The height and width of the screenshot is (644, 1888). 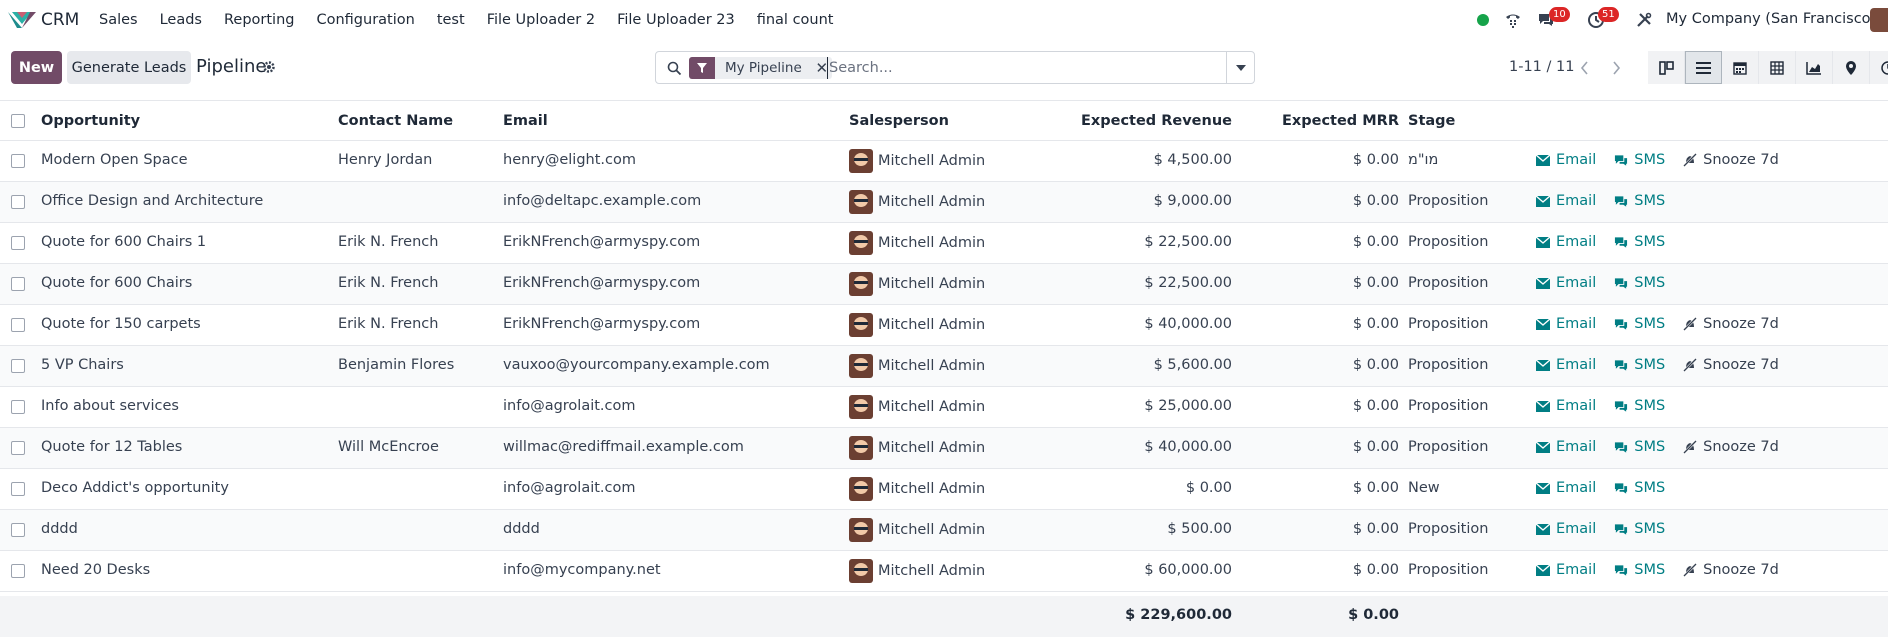 I want to click on chevron-down-icon, so click(x=1240, y=67).